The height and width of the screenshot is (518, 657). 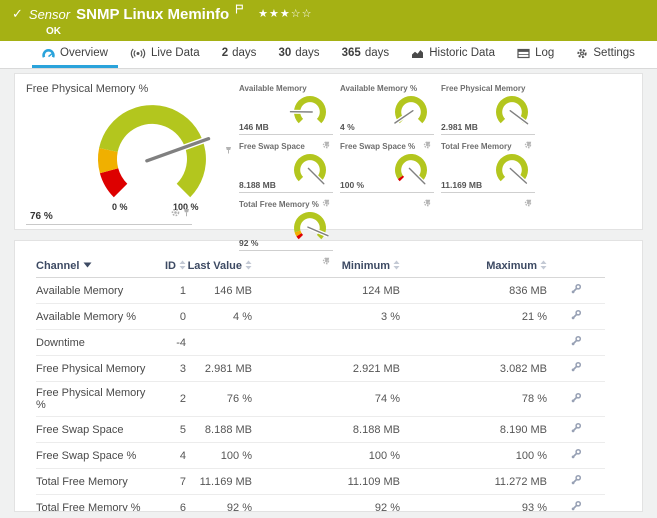 I want to click on cell-id: 0, so click(x=171, y=316).